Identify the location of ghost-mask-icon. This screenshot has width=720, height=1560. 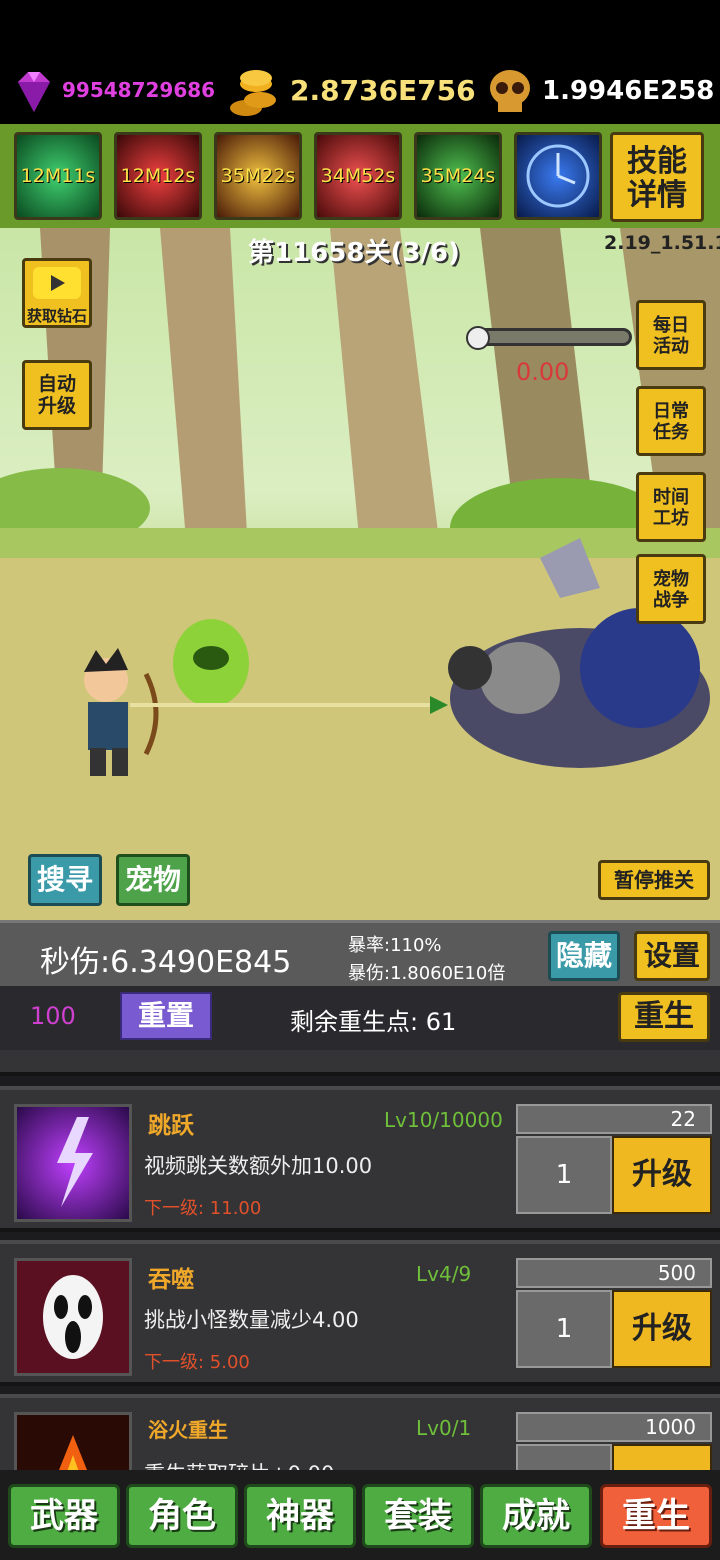
(73, 1317).